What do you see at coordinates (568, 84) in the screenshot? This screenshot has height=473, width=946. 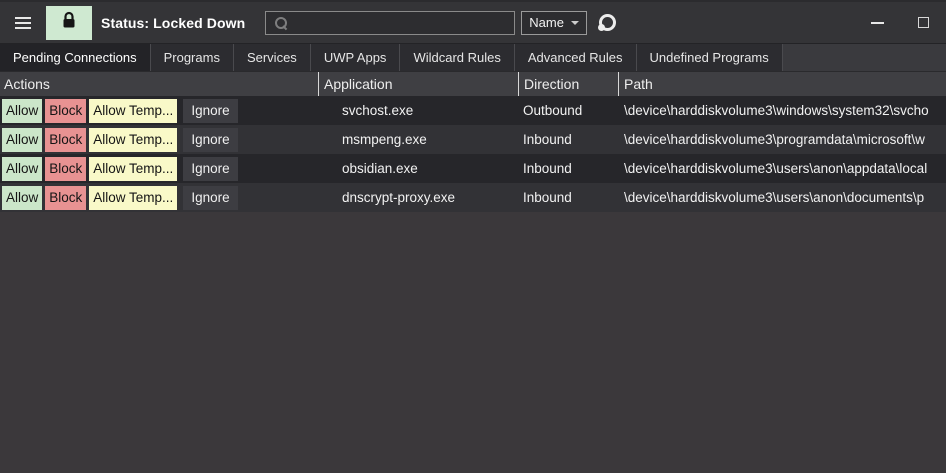 I see `column-header-direction: Direction` at bounding box center [568, 84].